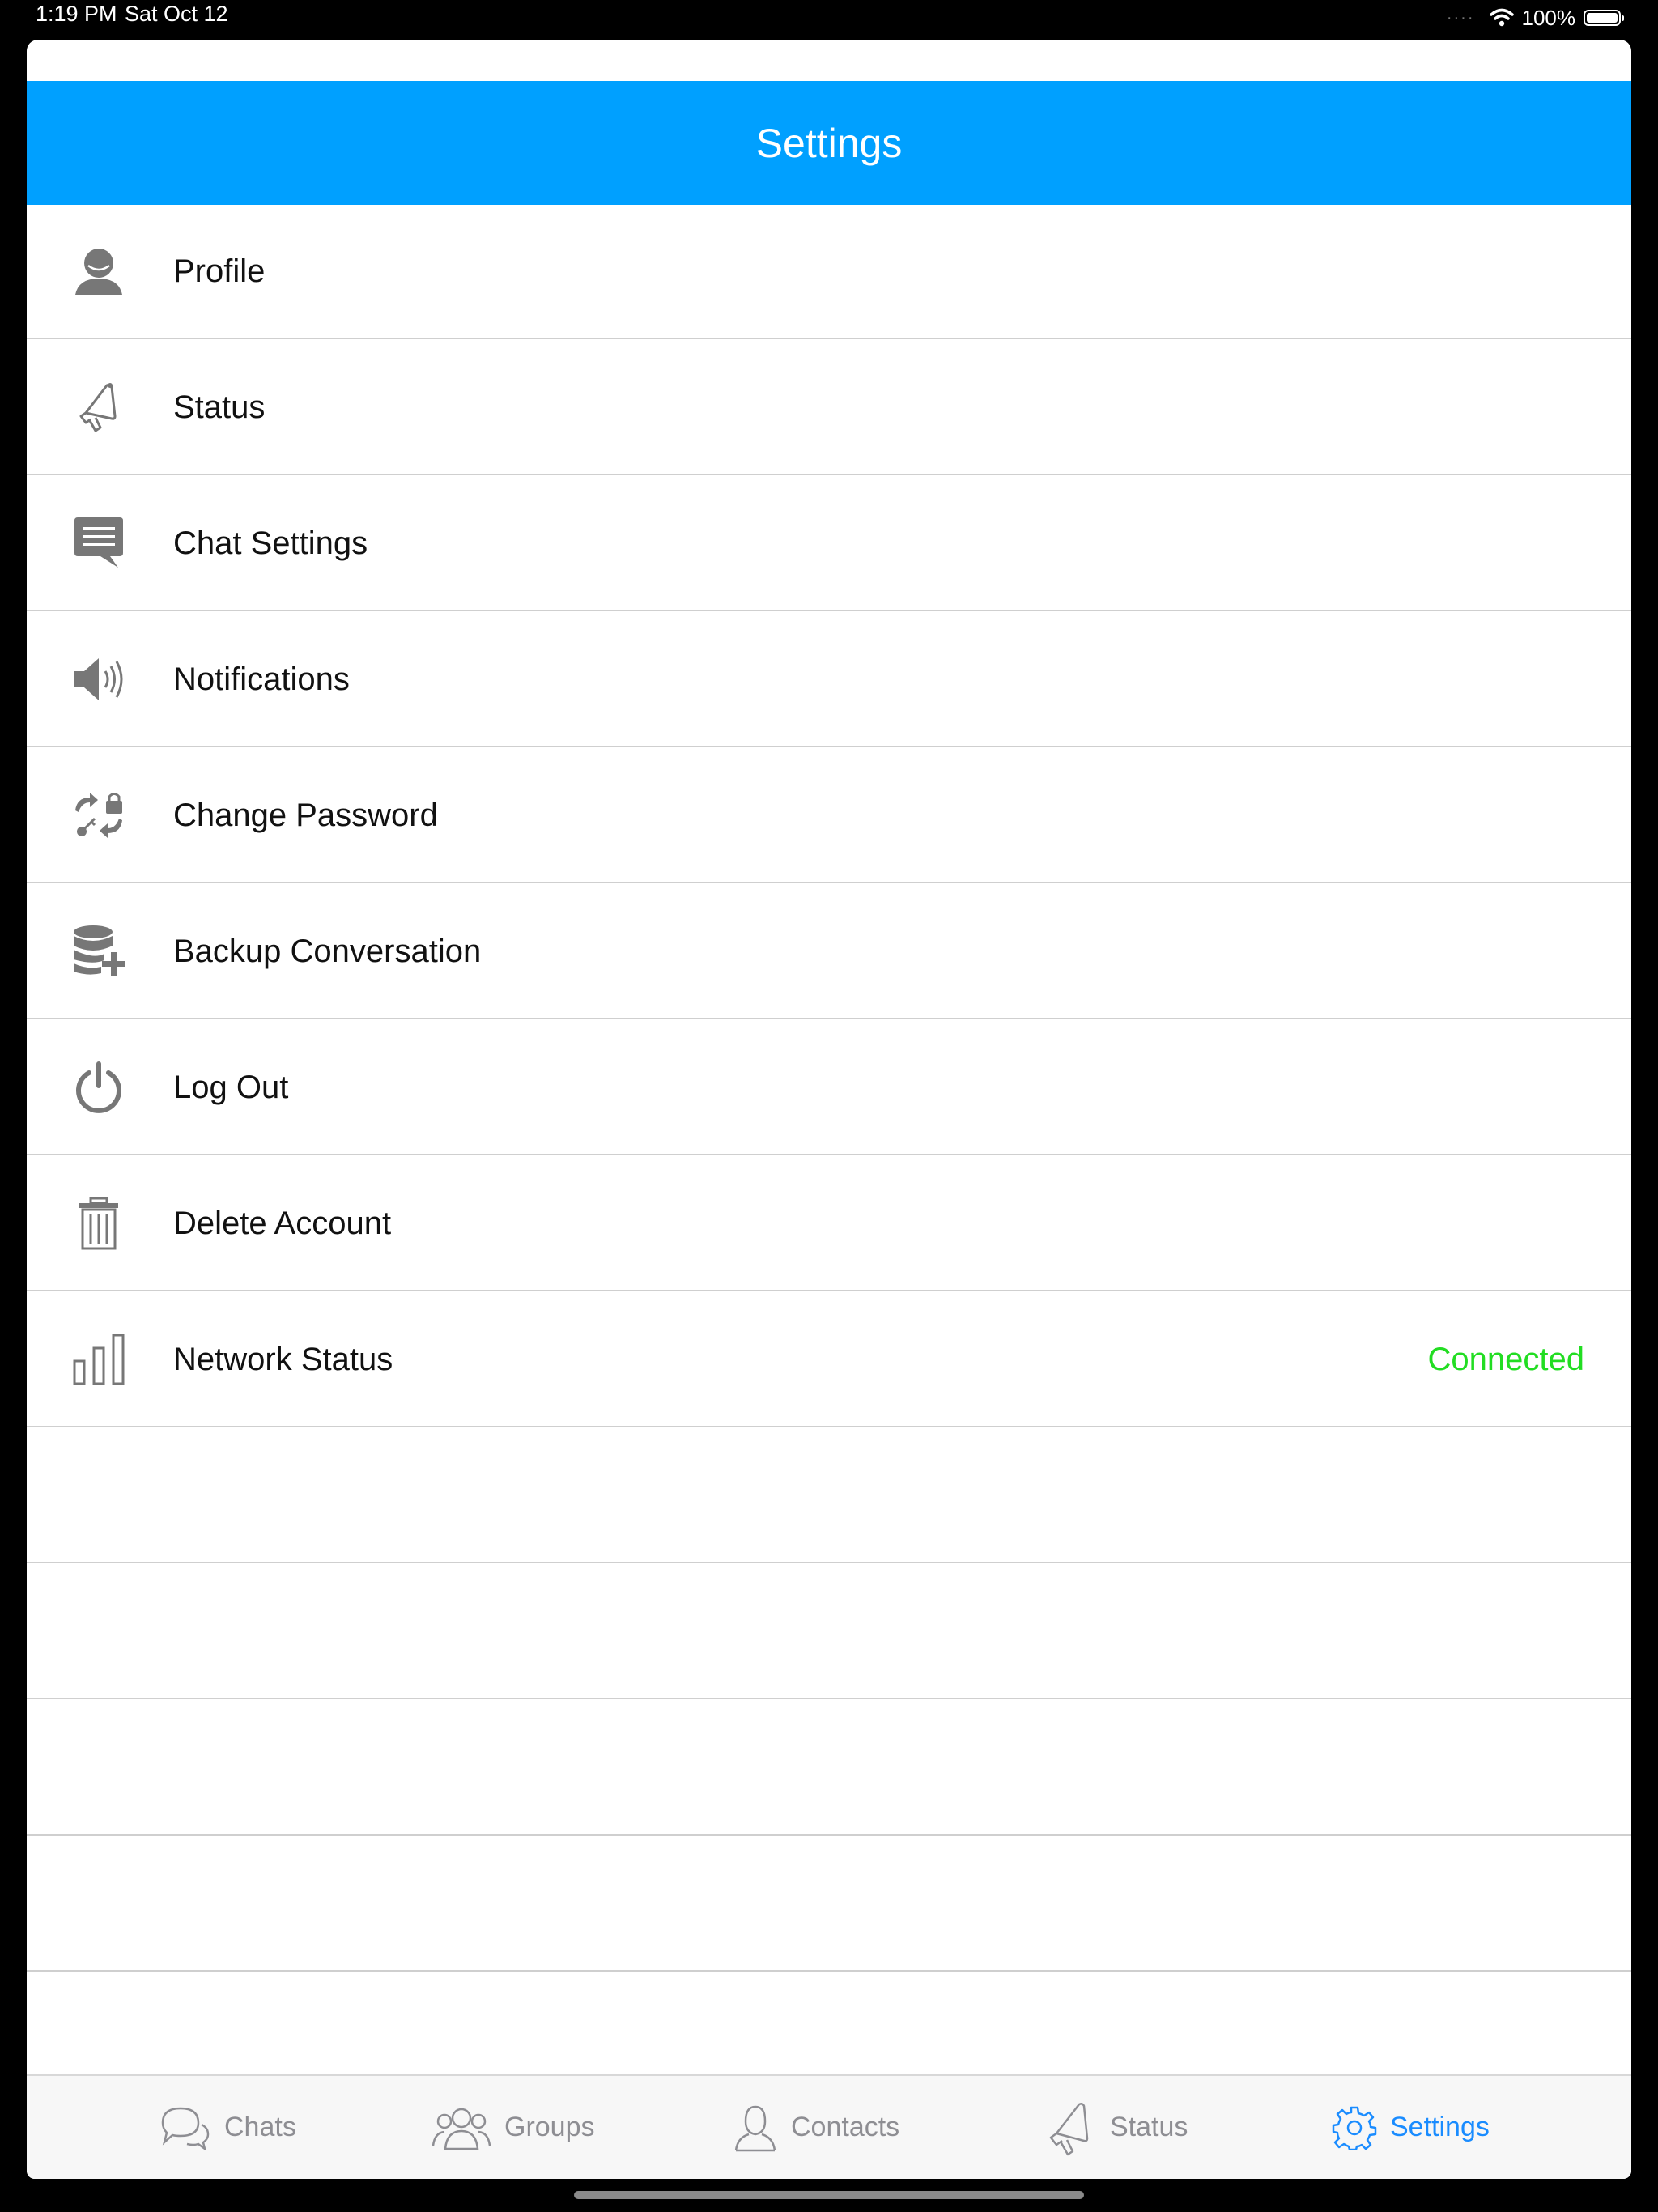 Image resolution: width=1658 pixels, height=2212 pixels. What do you see at coordinates (270, 543) in the screenshot?
I see `settings-item-label: Chat Settings` at bounding box center [270, 543].